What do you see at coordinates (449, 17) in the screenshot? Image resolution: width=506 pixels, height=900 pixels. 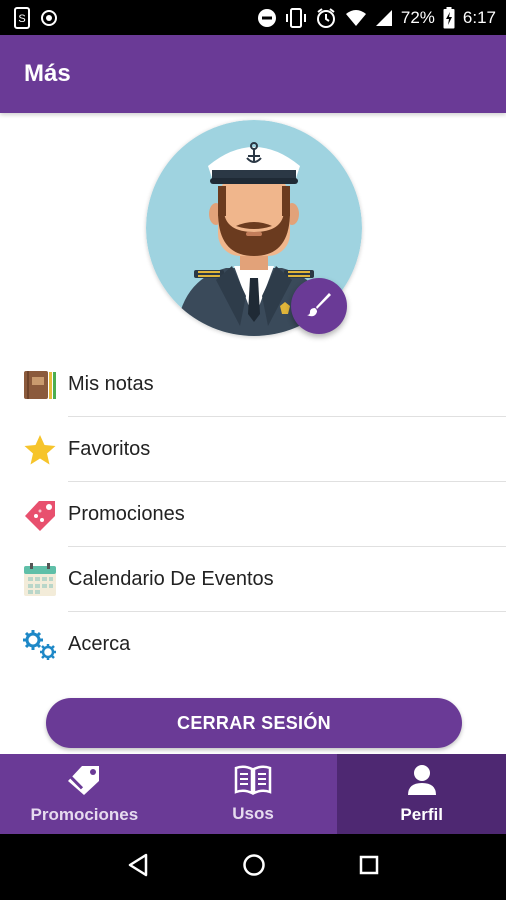 I see `battery-charging-icon` at bounding box center [449, 17].